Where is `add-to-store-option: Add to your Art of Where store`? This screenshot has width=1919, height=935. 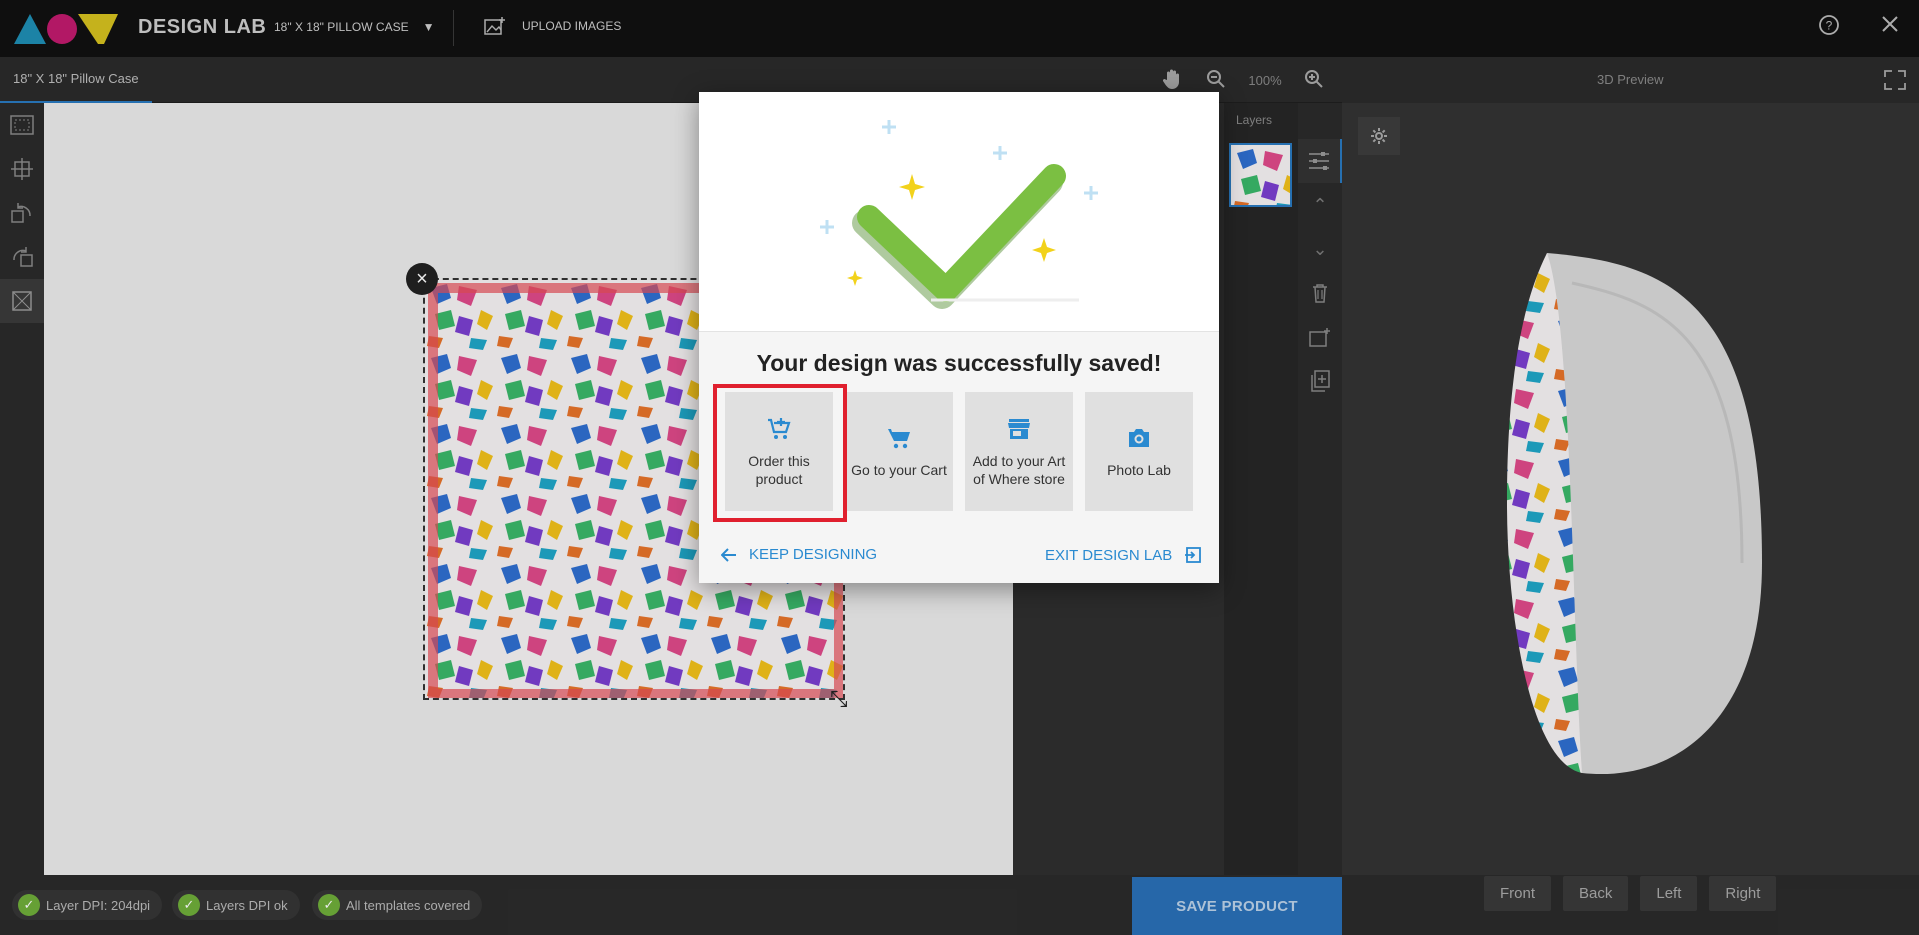
add-to-store-option: Add to your Art of Where store is located at coordinates (1019, 451).